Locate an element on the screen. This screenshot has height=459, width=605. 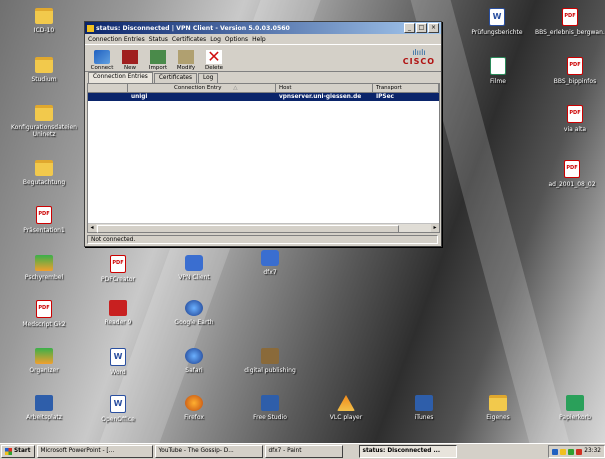
table-row: unigi vpnserver.uni-giessen.de IPSec is located at coordinates (263, 97).